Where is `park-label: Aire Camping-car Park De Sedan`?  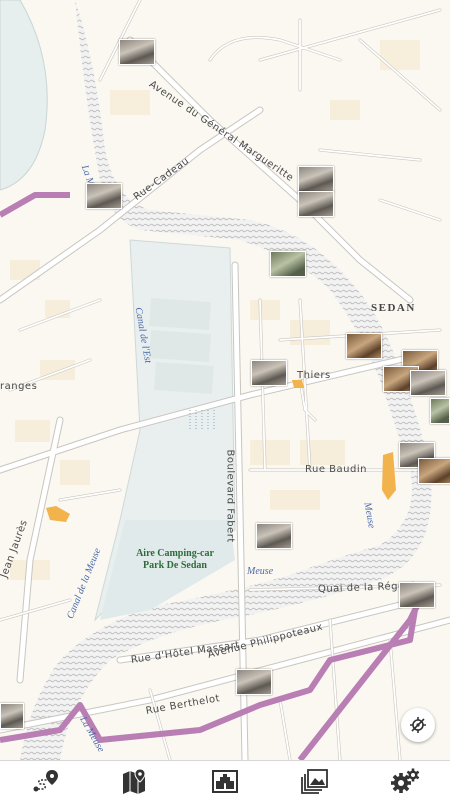
park-label: Aire Camping-car Park De Sedan is located at coordinates (175, 560).